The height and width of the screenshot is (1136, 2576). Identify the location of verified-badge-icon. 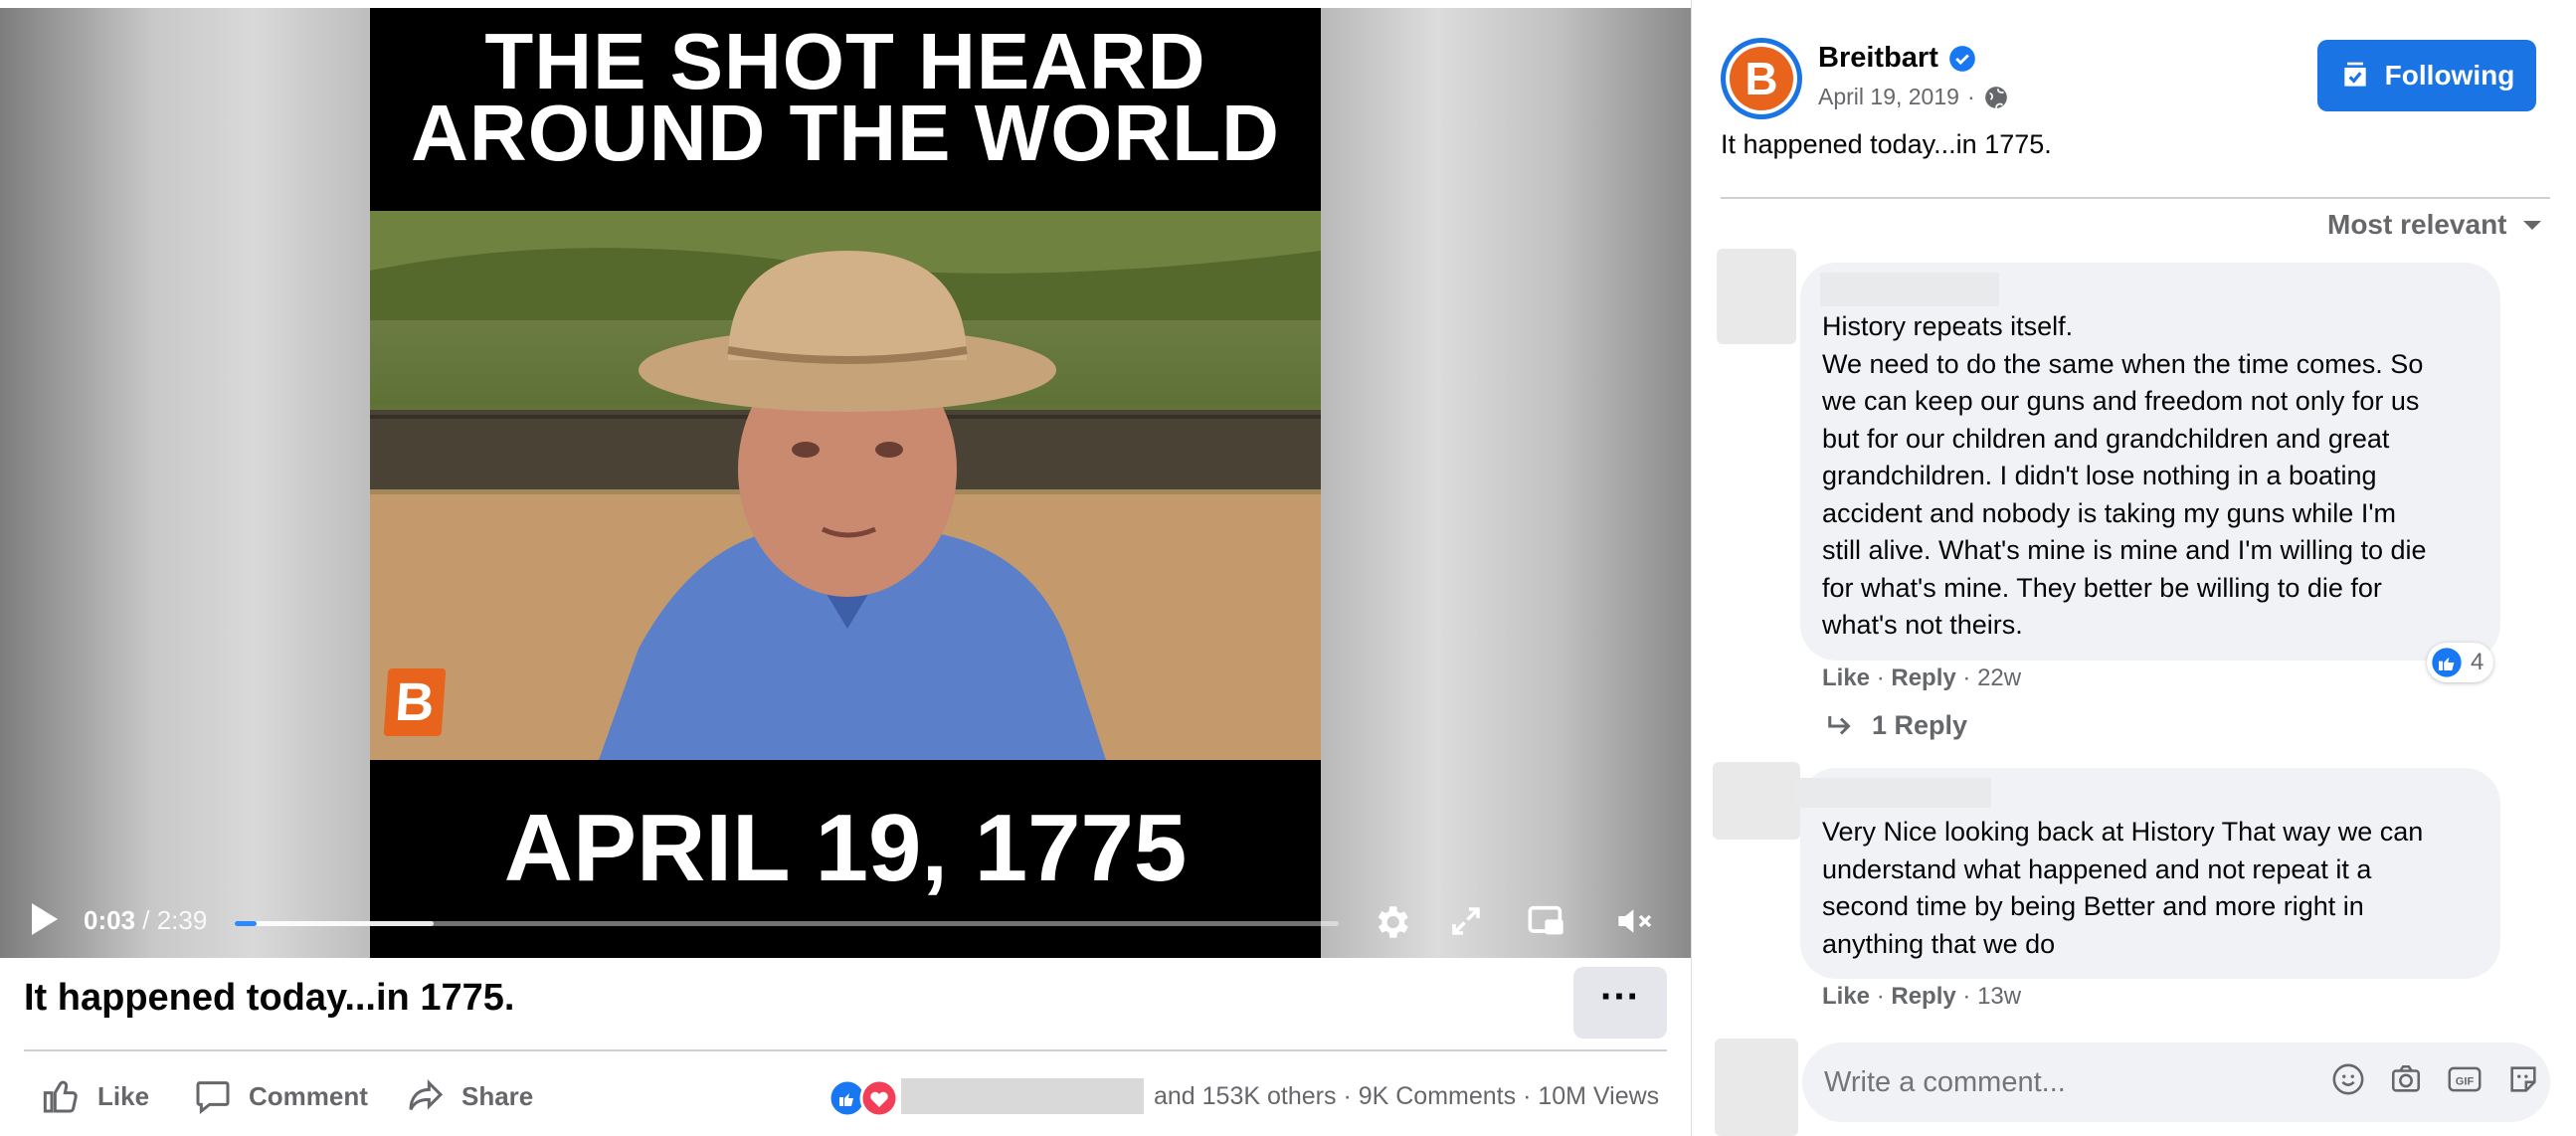
(1962, 58).